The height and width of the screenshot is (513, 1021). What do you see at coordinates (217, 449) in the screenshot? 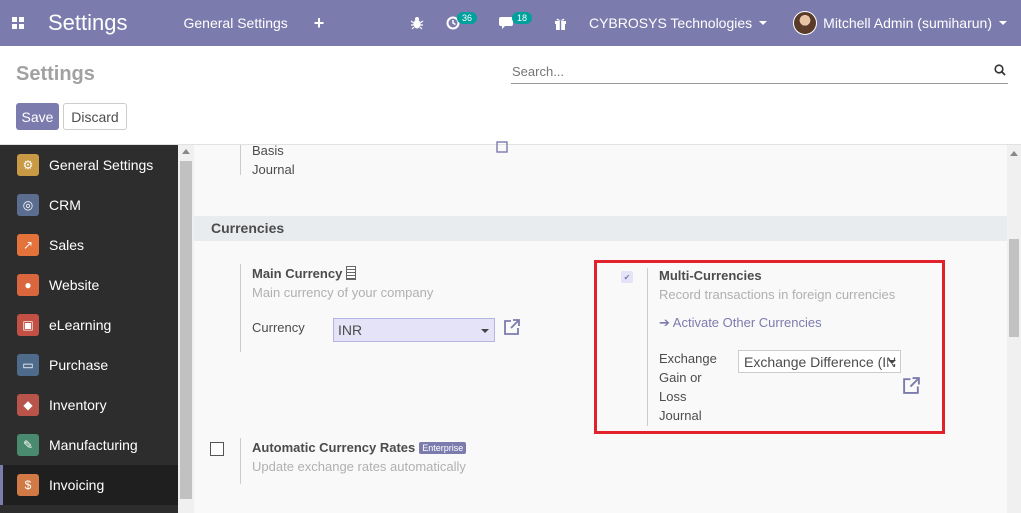
I see `automatic-rates-checkbox` at bounding box center [217, 449].